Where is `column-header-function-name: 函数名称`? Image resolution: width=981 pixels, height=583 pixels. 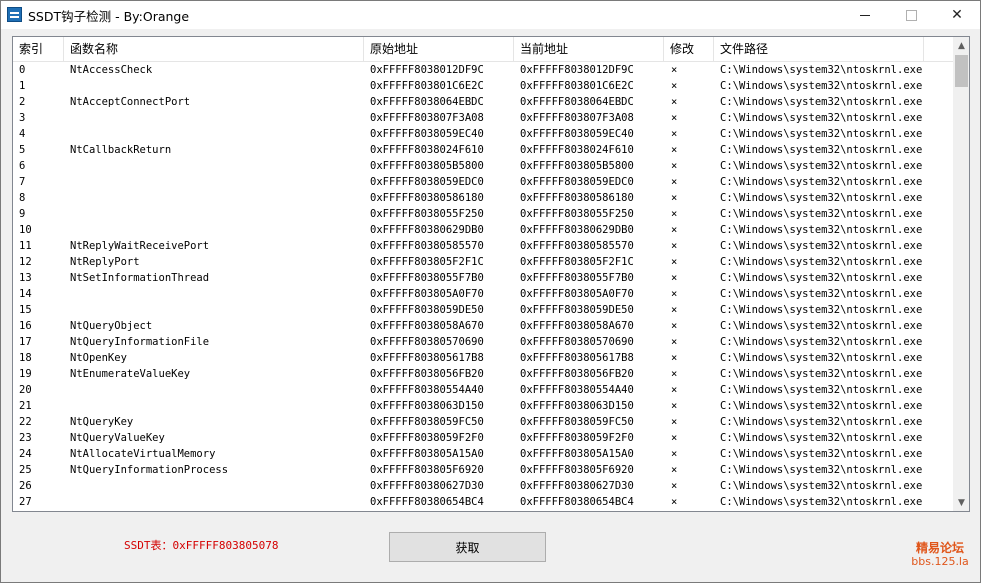
column-header-function-name: 函数名称 is located at coordinates (214, 49).